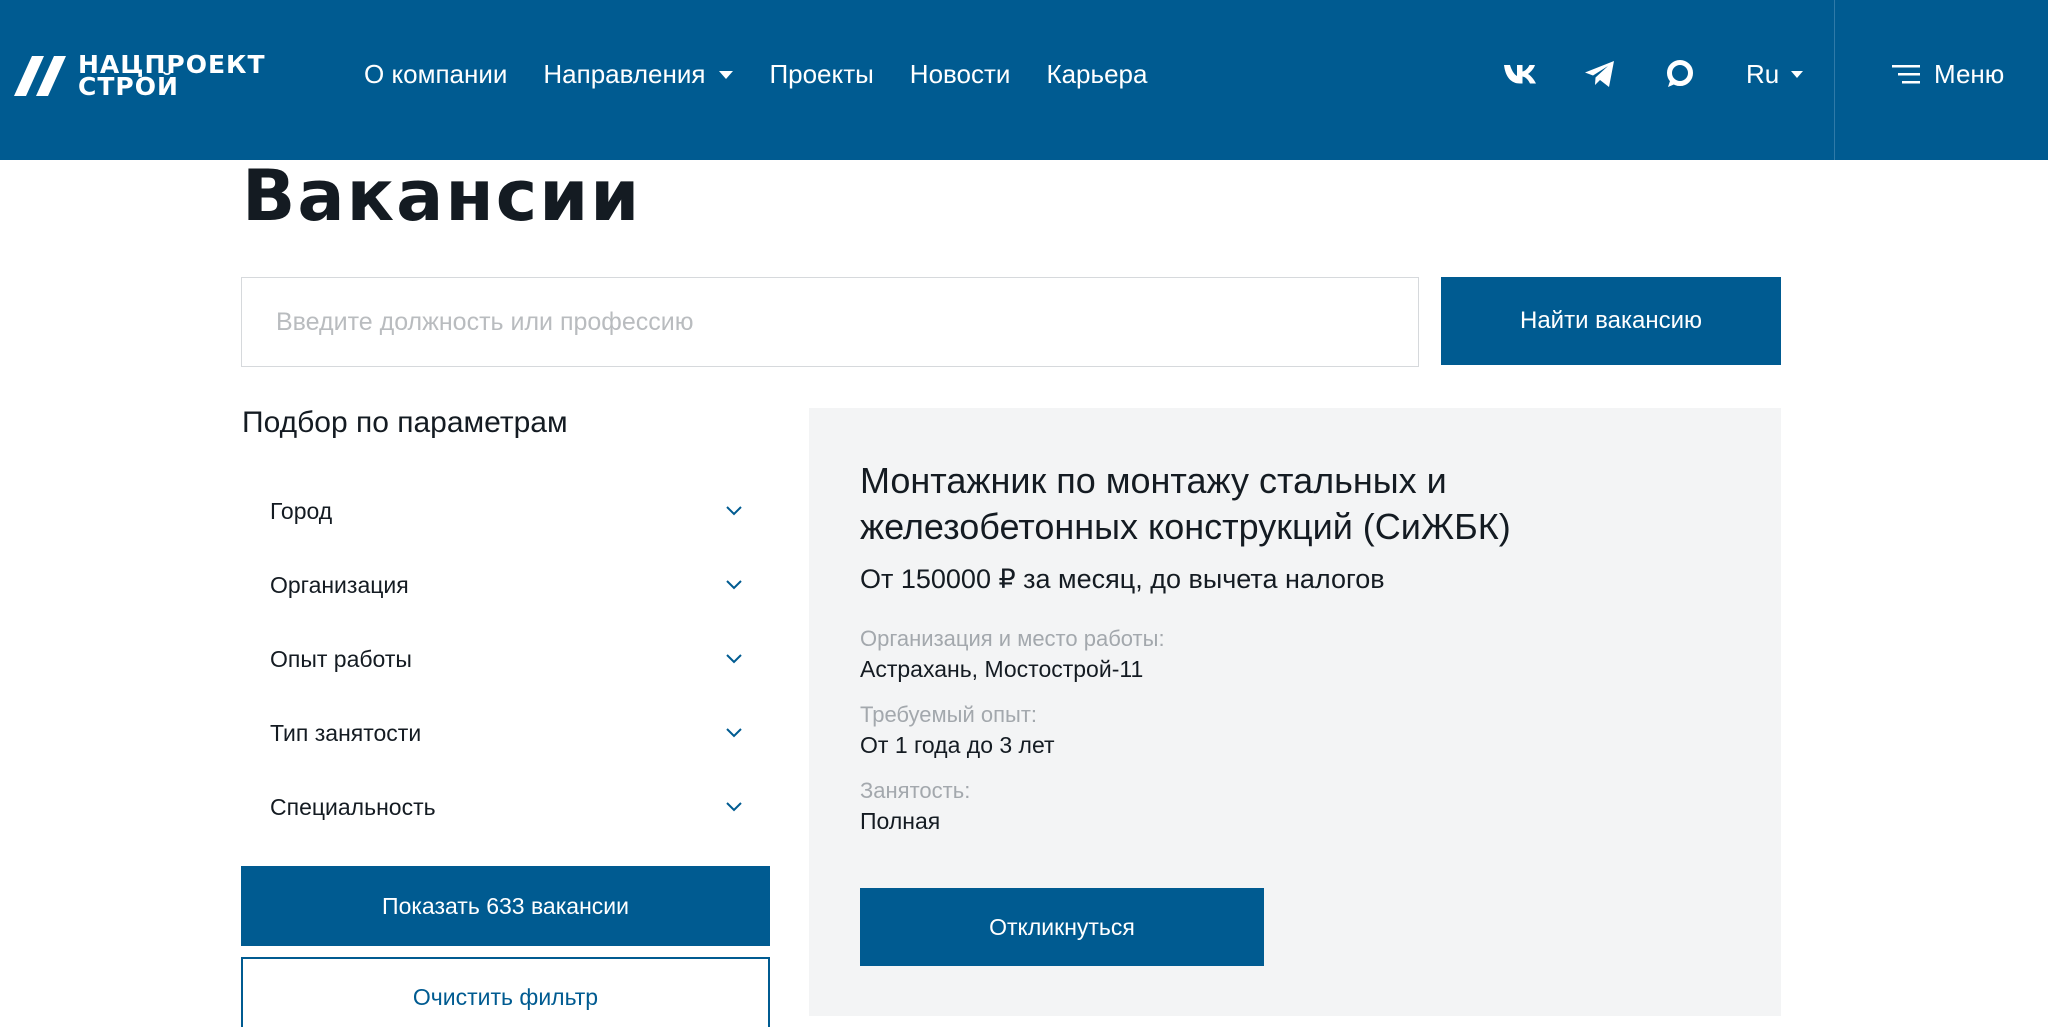  Describe the element at coordinates (1520, 74) in the screenshot. I see `vk-icon` at that location.